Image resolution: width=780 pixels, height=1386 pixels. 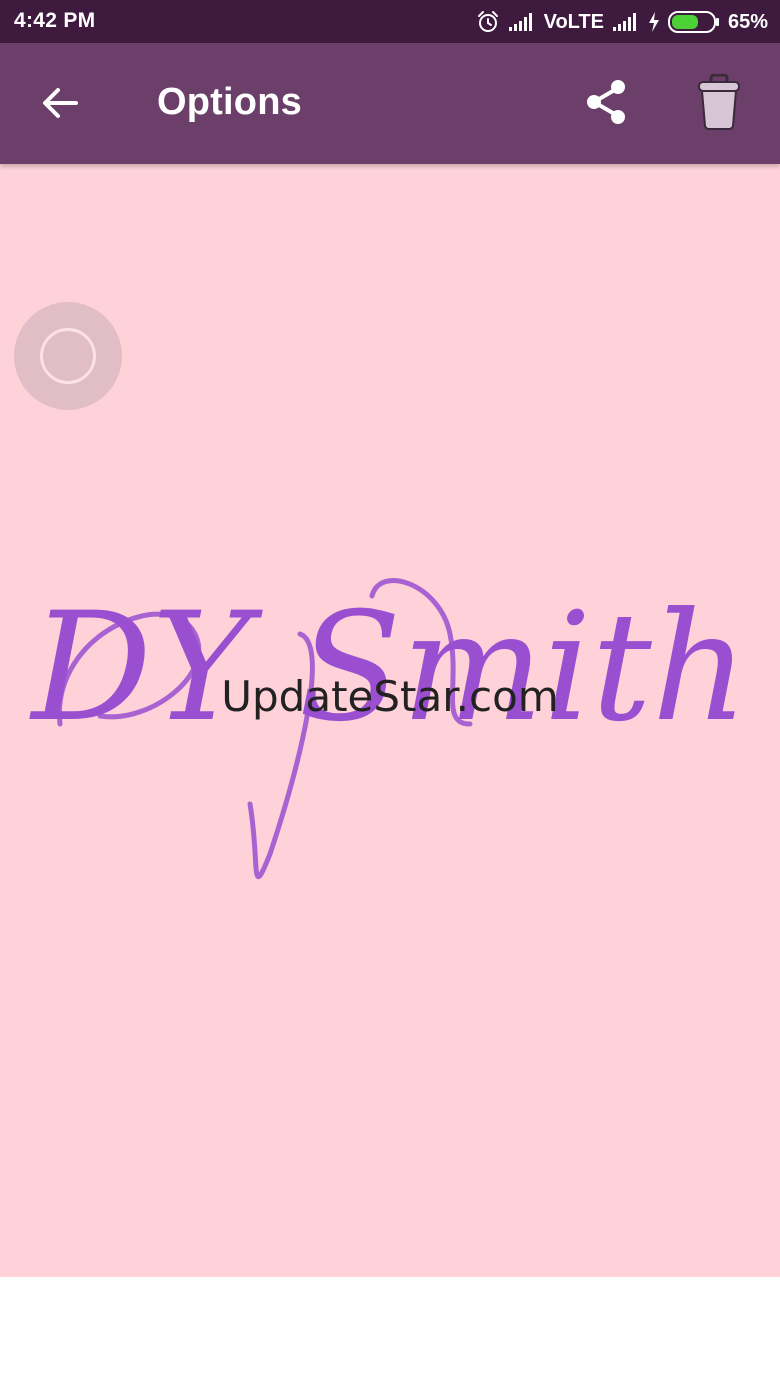 I want to click on share-icon, so click(x=607, y=104).